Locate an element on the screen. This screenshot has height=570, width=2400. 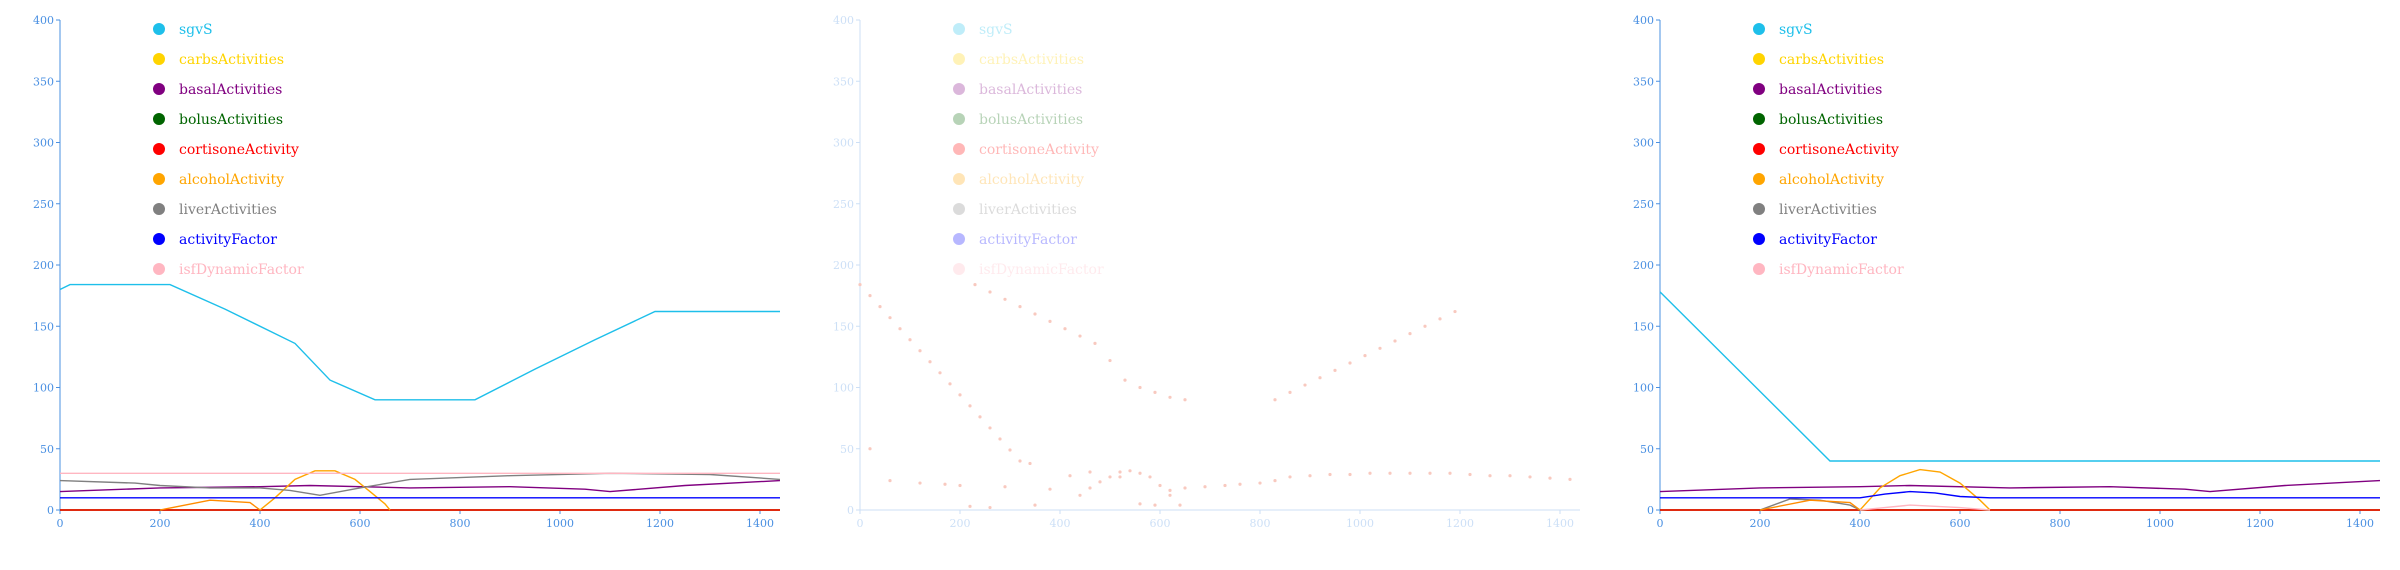
series-line-sgvS is located at coordinates (2019, 376).